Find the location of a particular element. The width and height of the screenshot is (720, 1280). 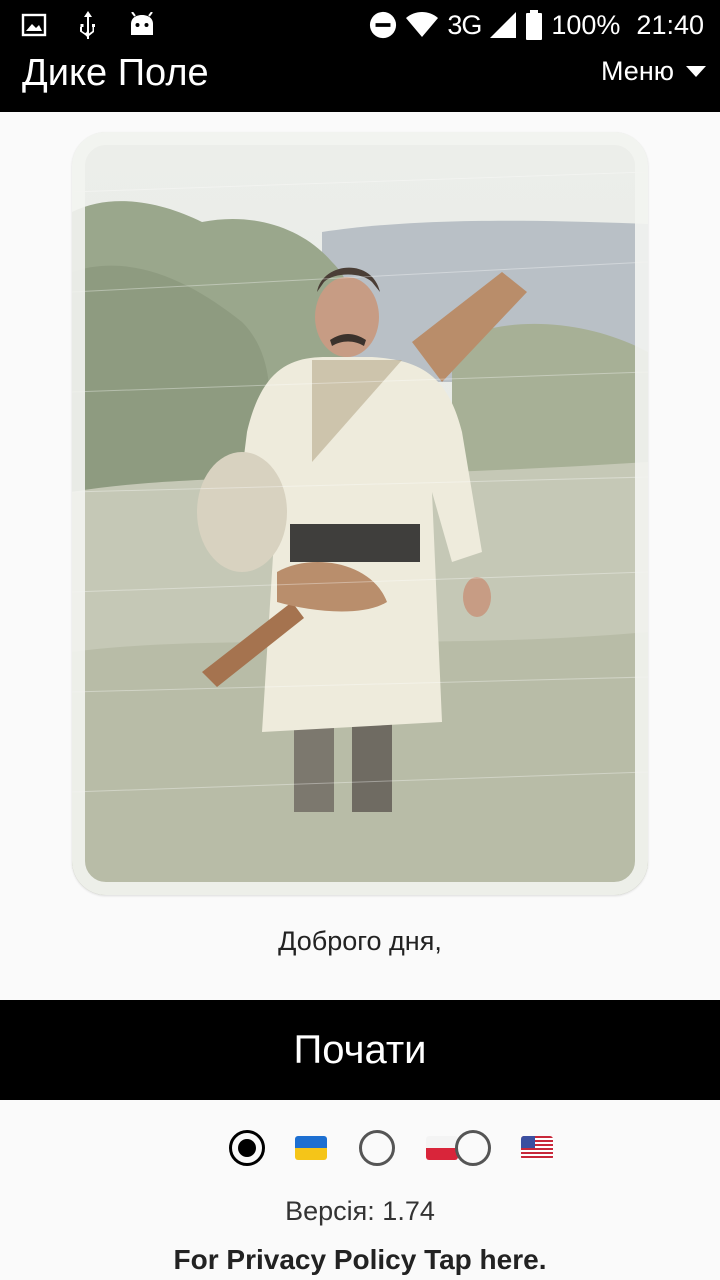

language-radio-english is located at coordinates (473, 1148).